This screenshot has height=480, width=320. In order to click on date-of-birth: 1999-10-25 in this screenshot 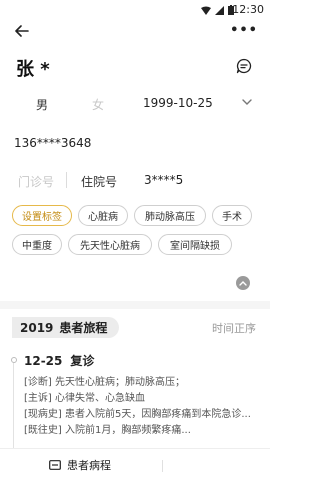, I will do `click(178, 103)`.